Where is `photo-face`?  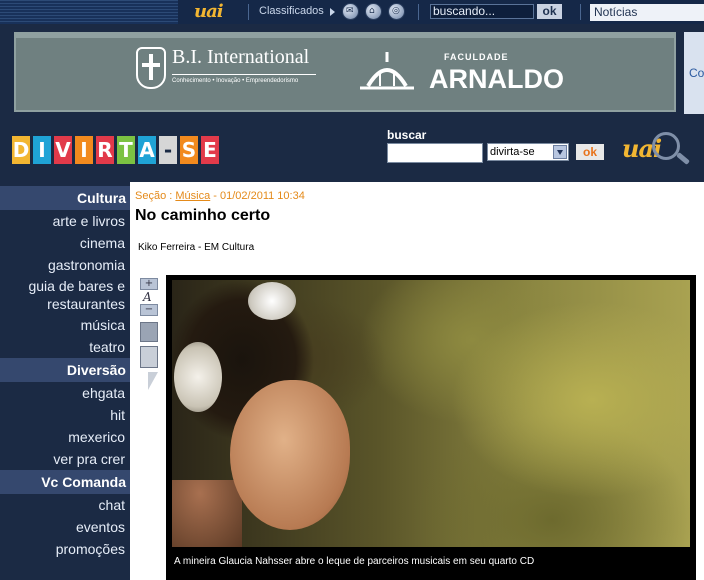 photo-face is located at coordinates (290, 455).